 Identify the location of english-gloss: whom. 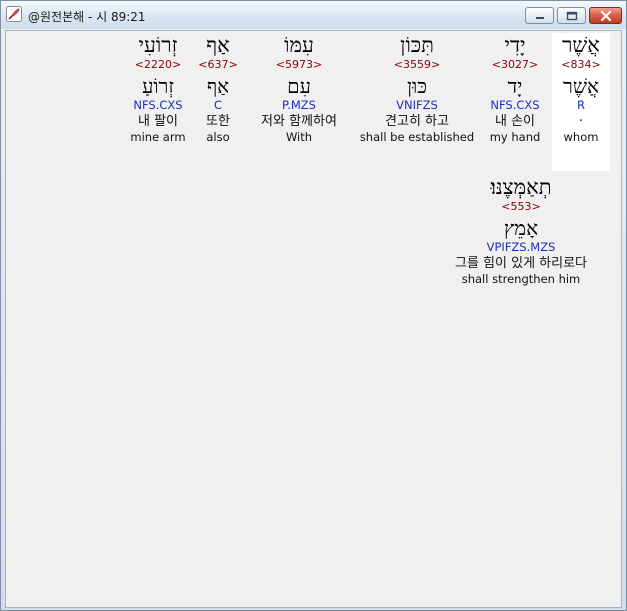
(581, 137).